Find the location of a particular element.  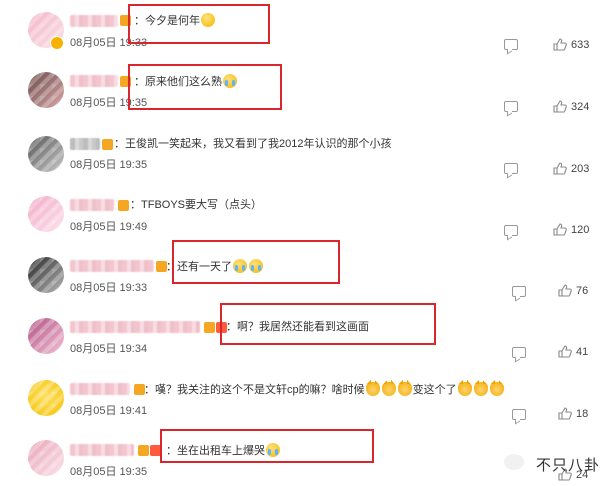

like-button: 203 is located at coordinates (584, 169).